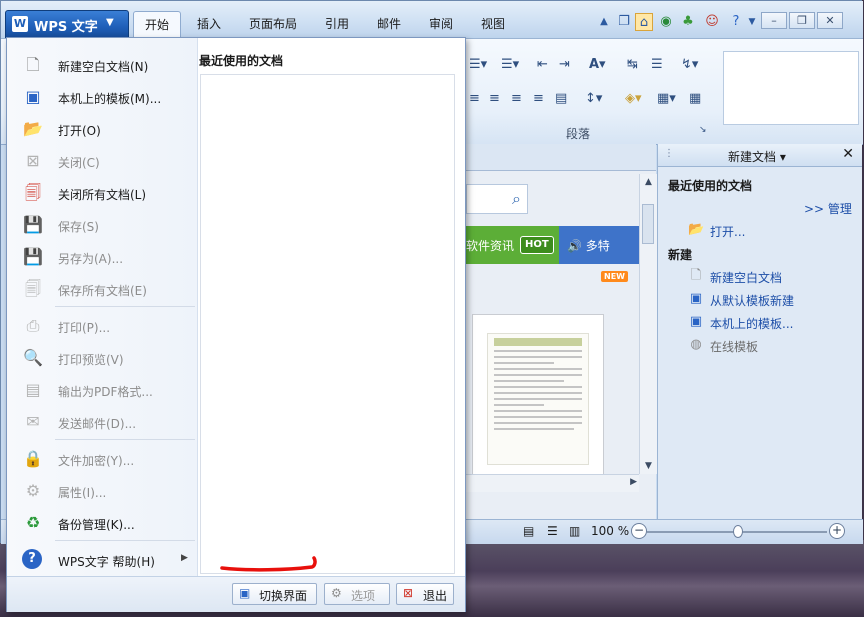  What do you see at coordinates (837, 531) in the screenshot?
I see `zoom-in-button: +` at bounding box center [837, 531].